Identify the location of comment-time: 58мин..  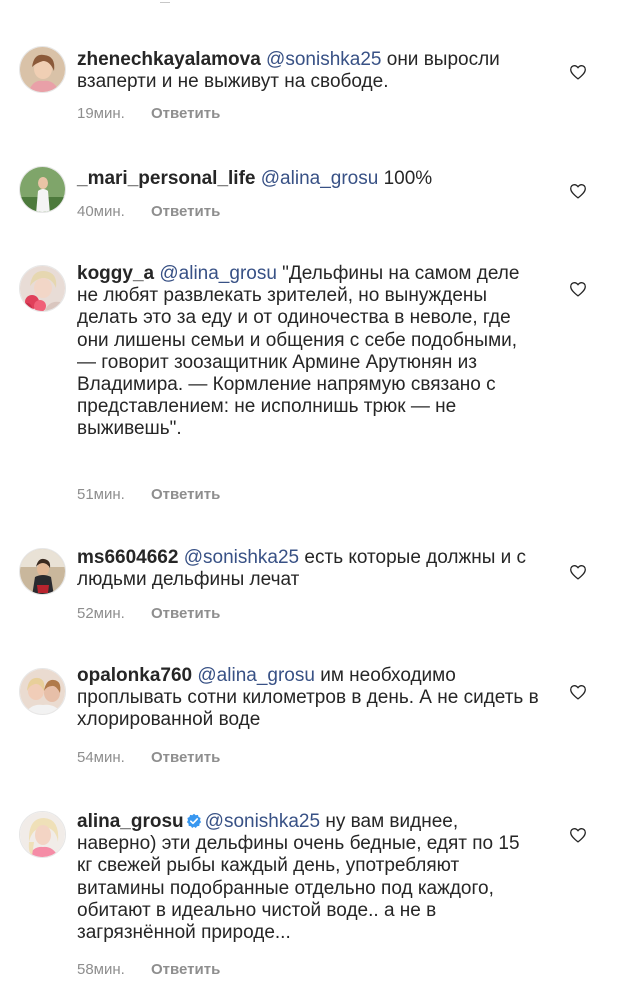
(101, 969).